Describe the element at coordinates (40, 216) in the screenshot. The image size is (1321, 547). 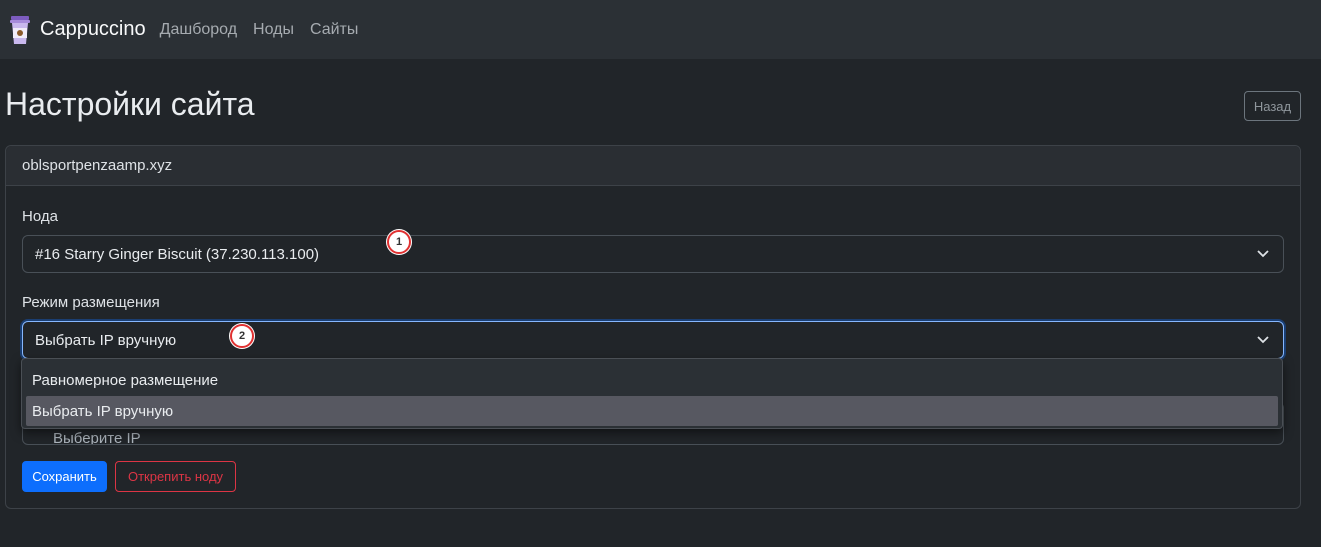
I see `node-label: Нода` at that location.